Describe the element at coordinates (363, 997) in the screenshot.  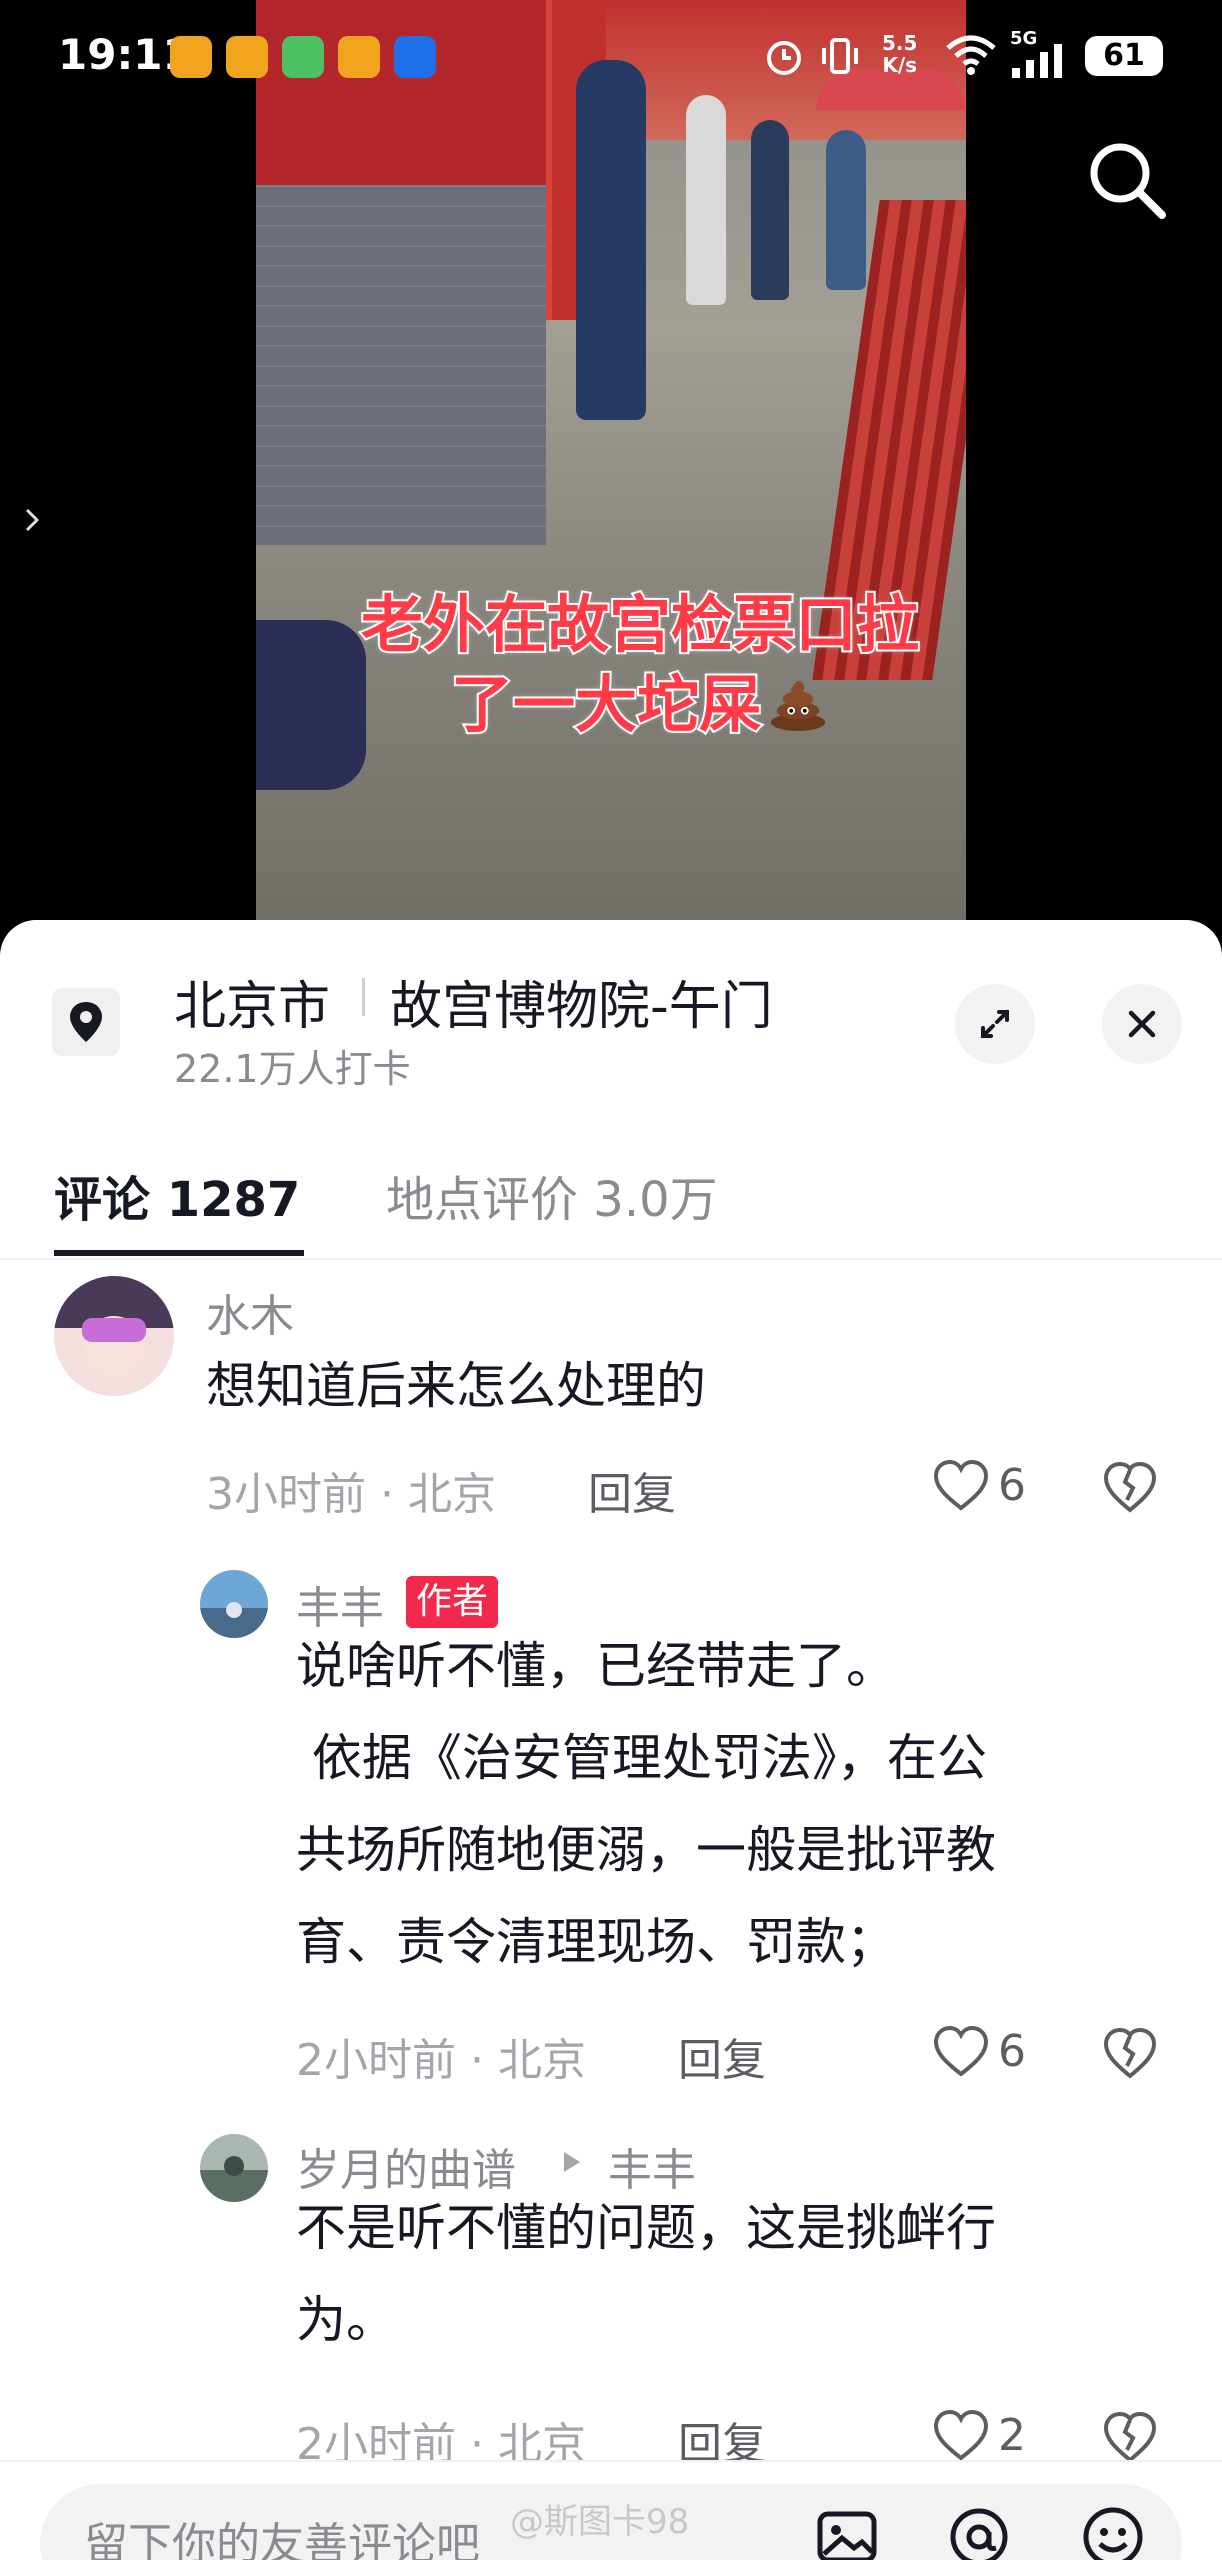
I see `location-divider` at that location.